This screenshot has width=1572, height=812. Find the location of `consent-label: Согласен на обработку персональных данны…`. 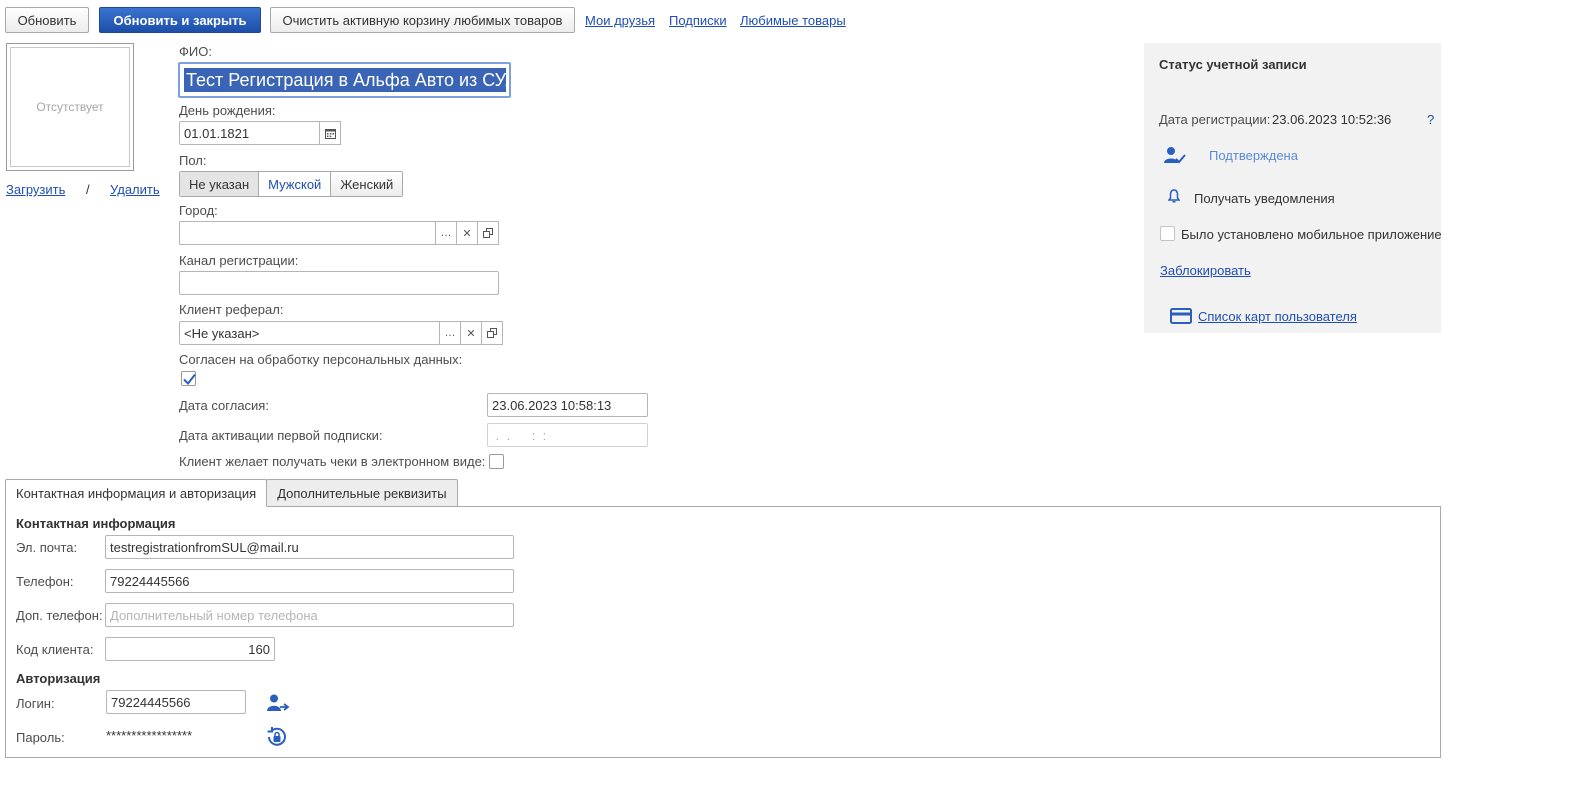

consent-label: Согласен на обработку персональных данны… is located at coordinates (321, 359).